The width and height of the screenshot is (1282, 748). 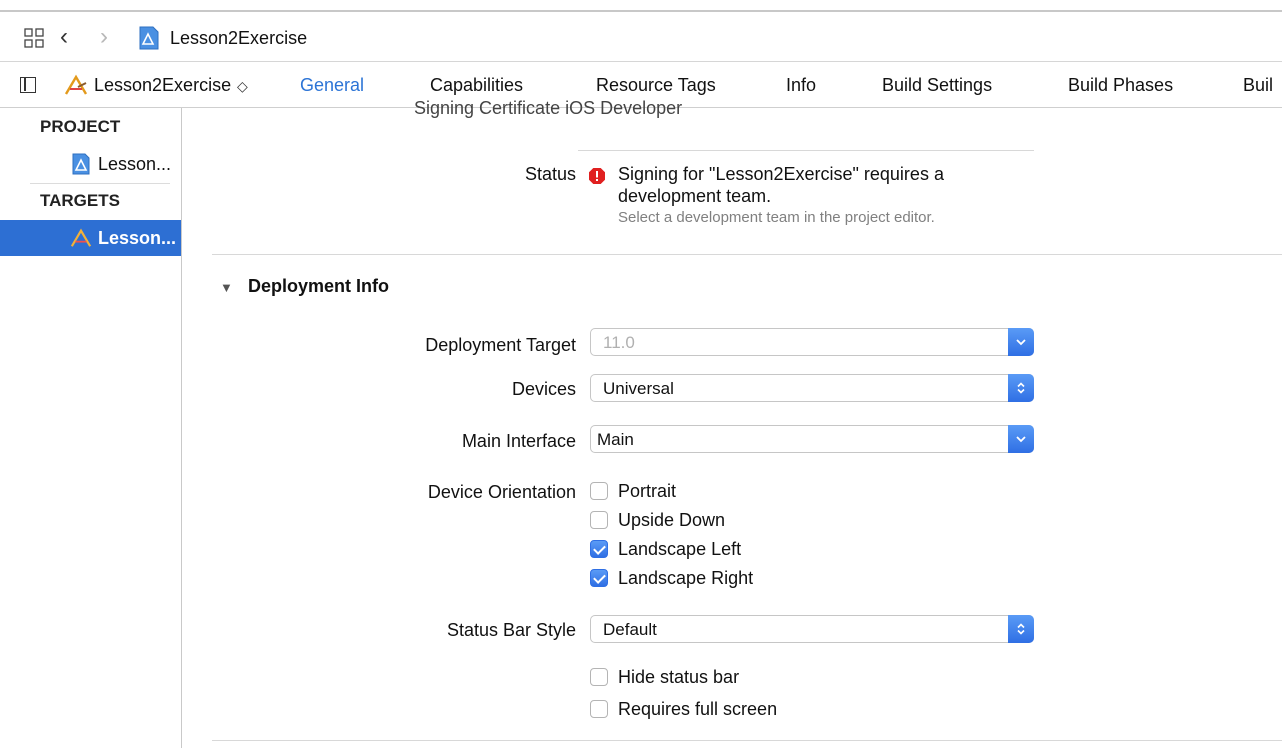 What do you see at coordinates (672, 520) in the screenshot?
I see `upside-down-label: Upside Down` at bounding box center [672, 520].